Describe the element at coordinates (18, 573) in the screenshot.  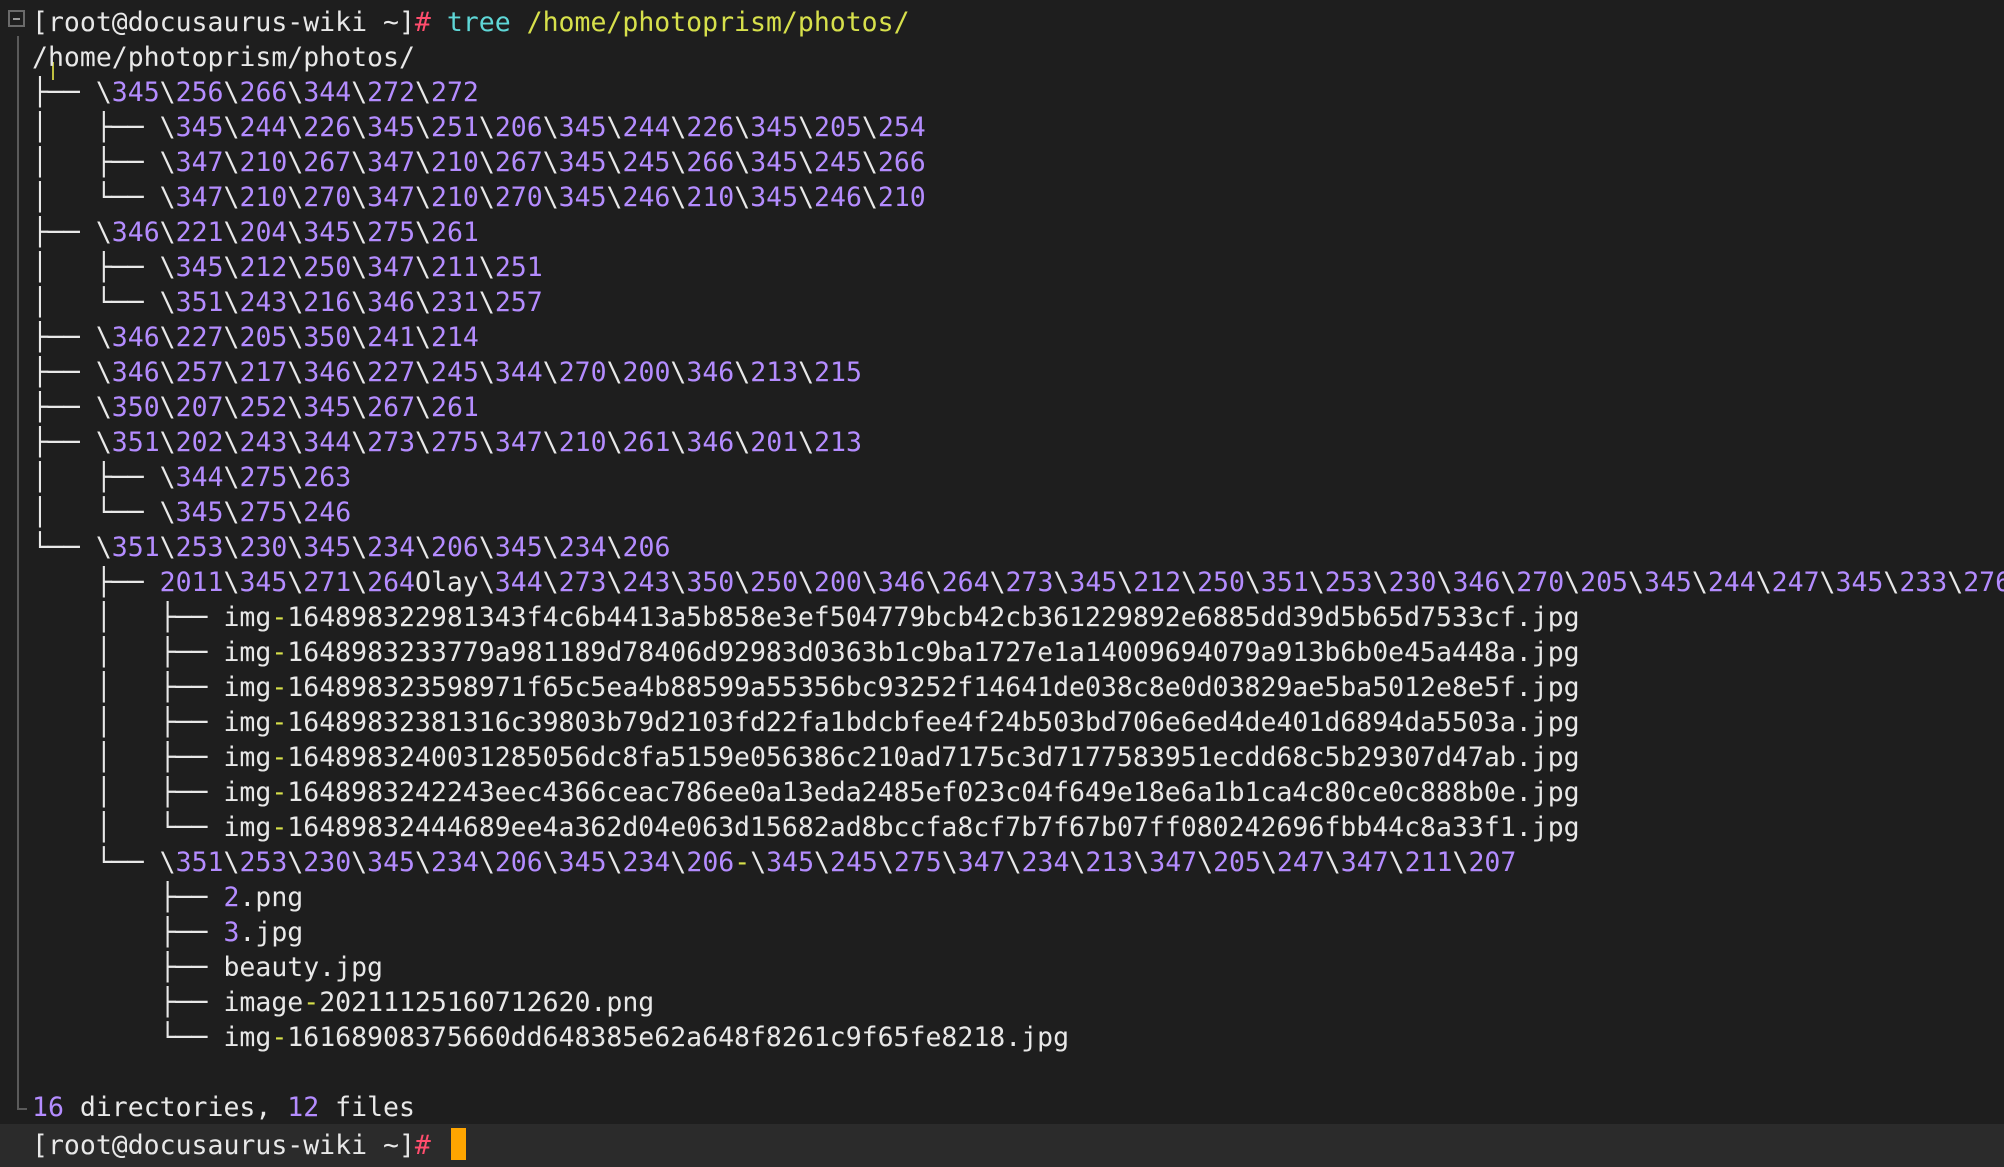
I see `fold-gutter-line` at that location.